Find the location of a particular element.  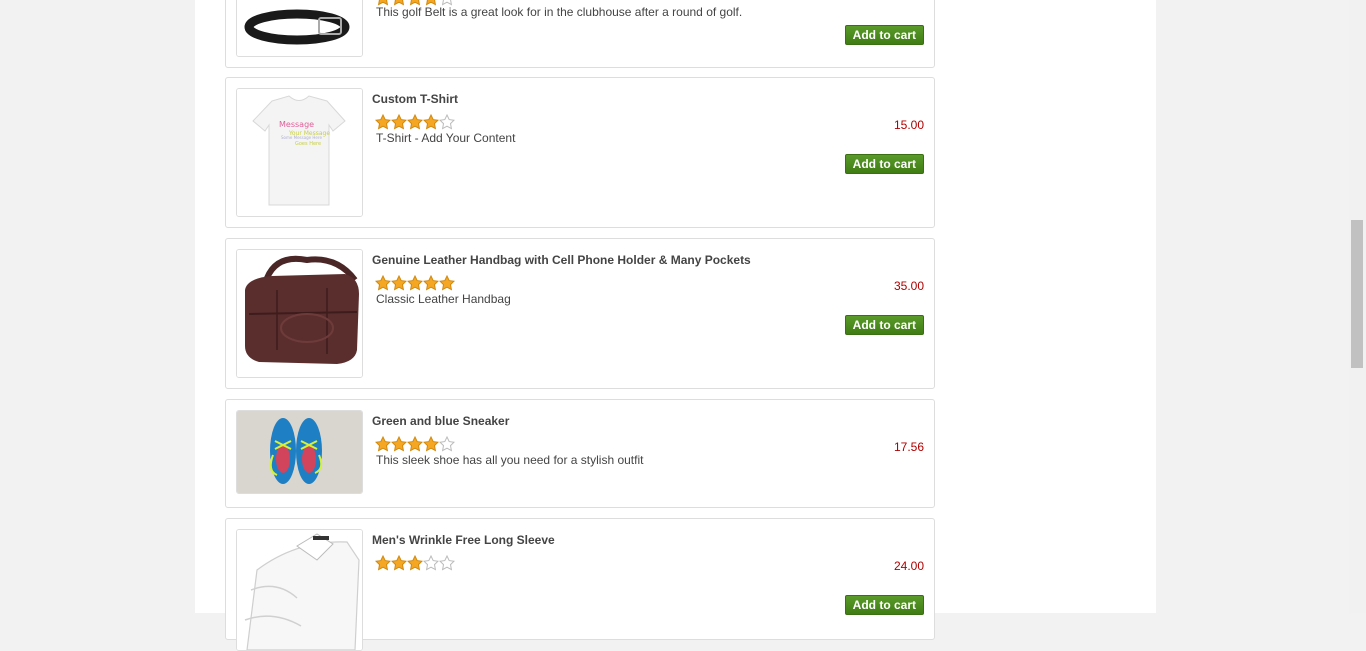

product-title: Men's Wrinkle Free Long Sleeve is located at coordinates (463, 540).